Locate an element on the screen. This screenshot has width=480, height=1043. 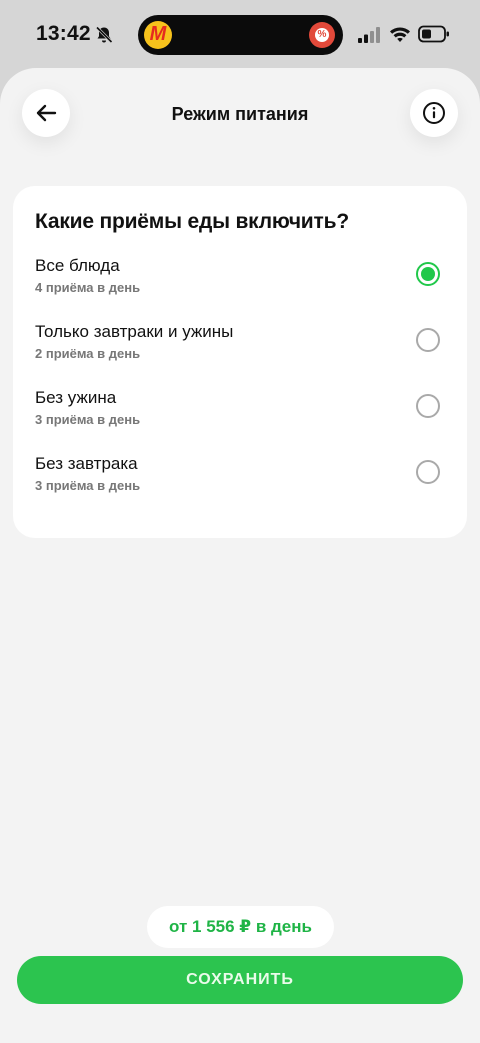
status-bar: 13:42 M % is located at coordinates (240, 35).